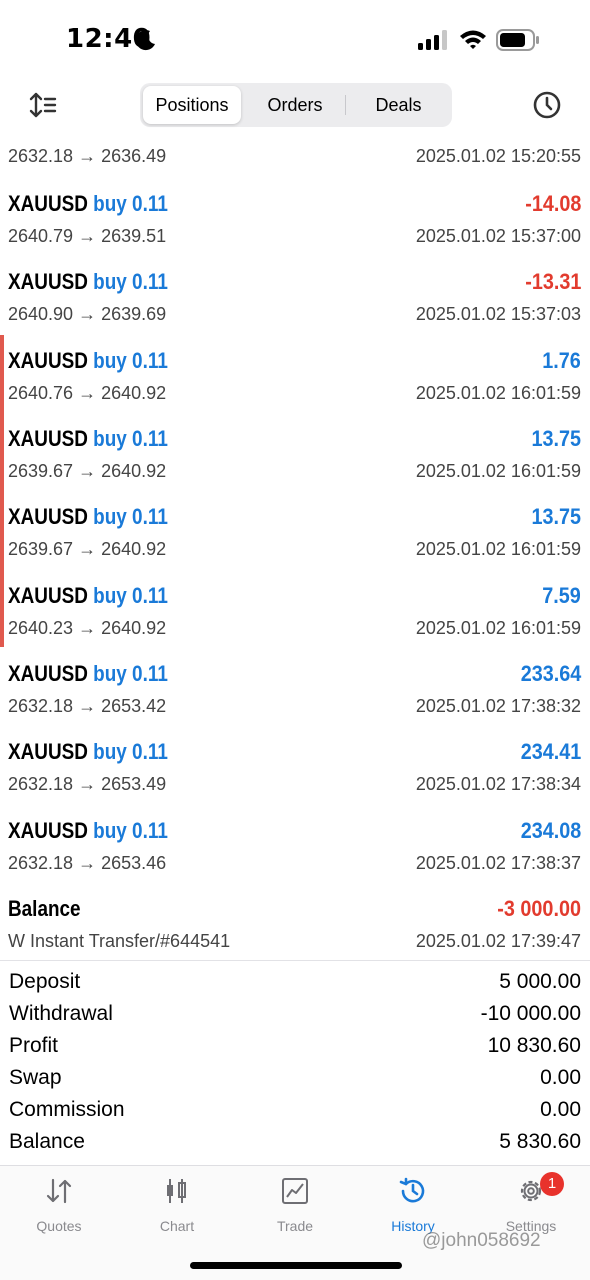  I want to click on deal-prices: 2640.76 → 2640.92, so click(87, 393).